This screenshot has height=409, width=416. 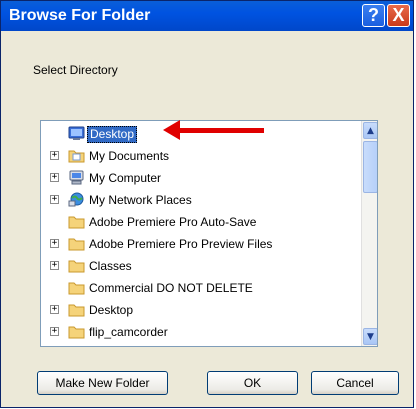 What do you see at coordinates (76, 177) in the screenshot?
I see `computer-icon` at bounding box center [76, 177].